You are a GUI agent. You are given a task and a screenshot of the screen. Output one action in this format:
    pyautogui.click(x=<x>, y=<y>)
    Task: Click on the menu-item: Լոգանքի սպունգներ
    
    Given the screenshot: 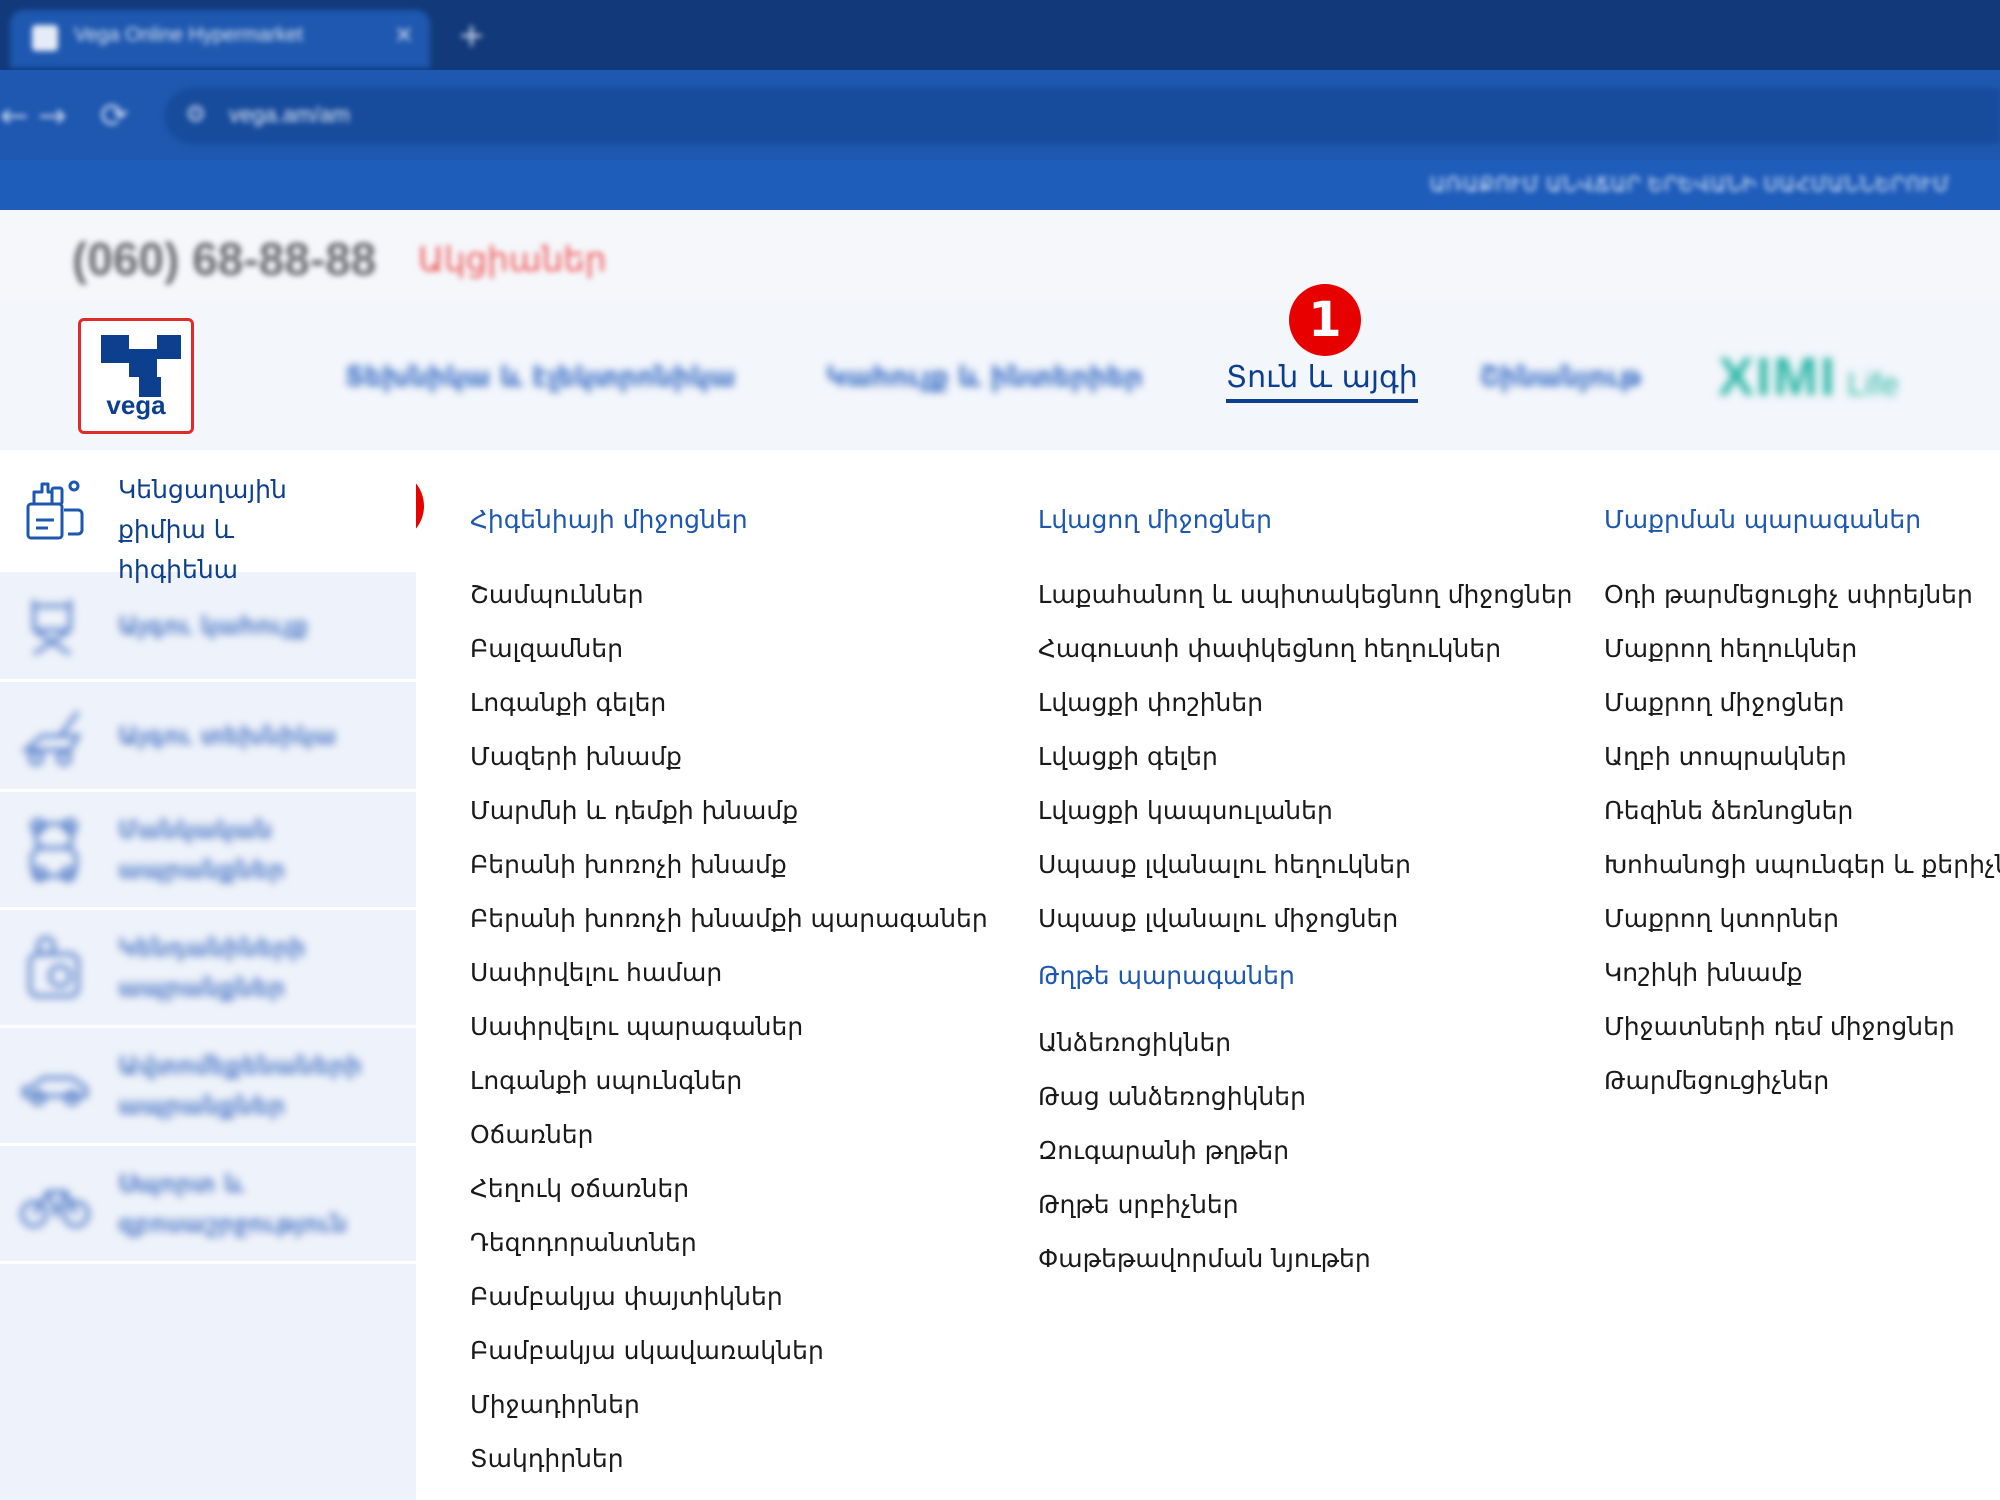 What is the action you would take?
    pyautogui.click(x=729, y=1081)
    